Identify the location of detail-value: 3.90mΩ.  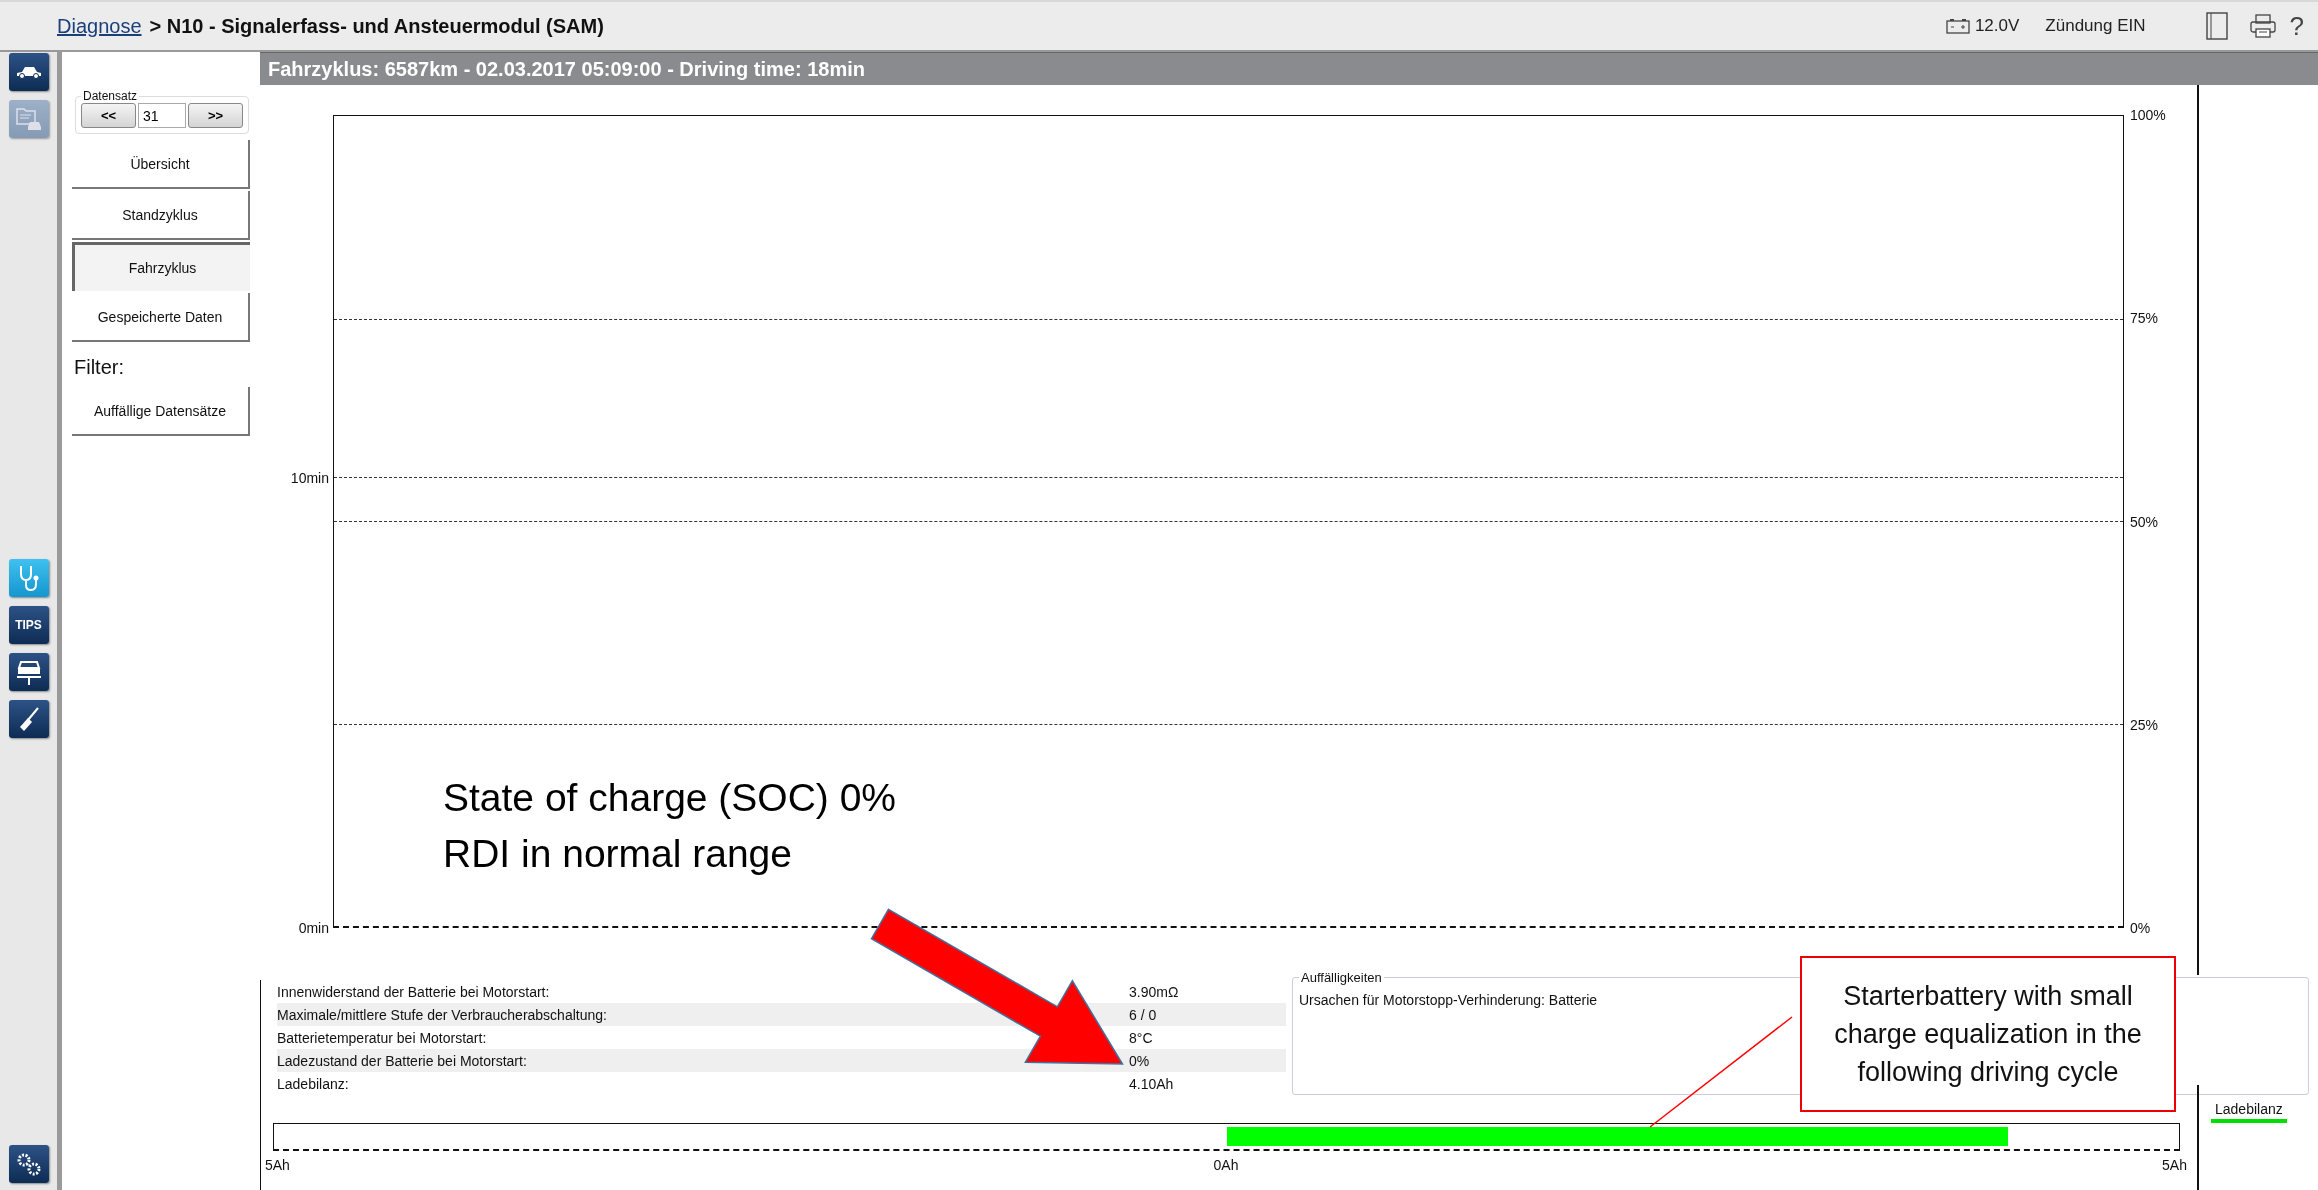
(1154, 991).